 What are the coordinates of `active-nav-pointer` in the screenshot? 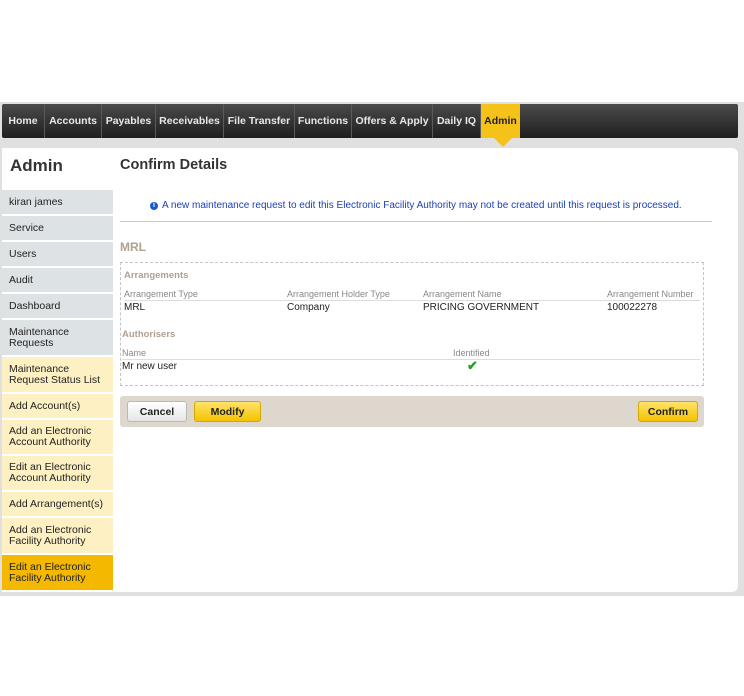 It's located at (503, 142).